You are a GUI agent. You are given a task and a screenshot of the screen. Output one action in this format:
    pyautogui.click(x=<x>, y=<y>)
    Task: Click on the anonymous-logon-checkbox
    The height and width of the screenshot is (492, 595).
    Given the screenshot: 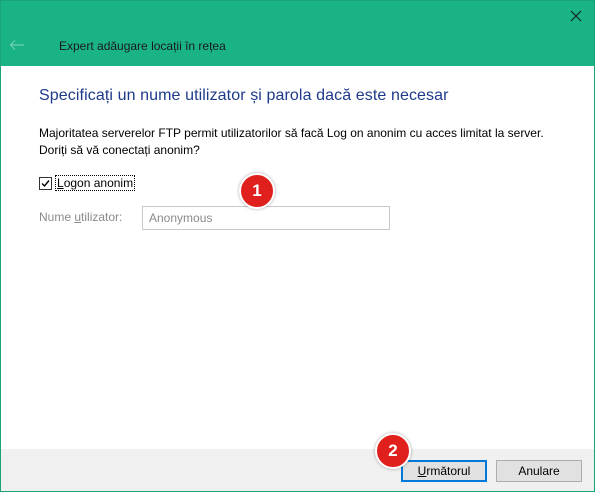 What is the action you would take?
    pyautogui.click(x=45, y=183)
    